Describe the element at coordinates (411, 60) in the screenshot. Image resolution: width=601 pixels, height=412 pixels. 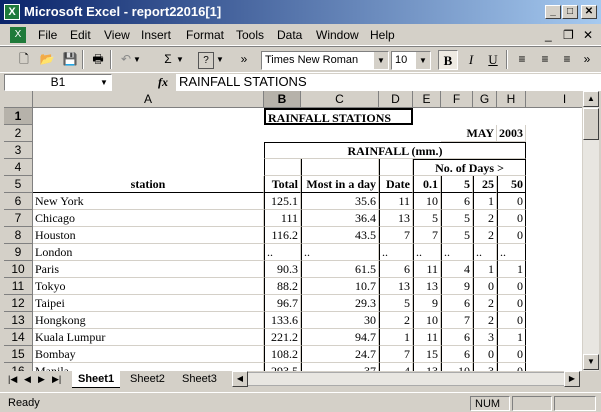
I see `font-size-select: 10 ▼` at that location.